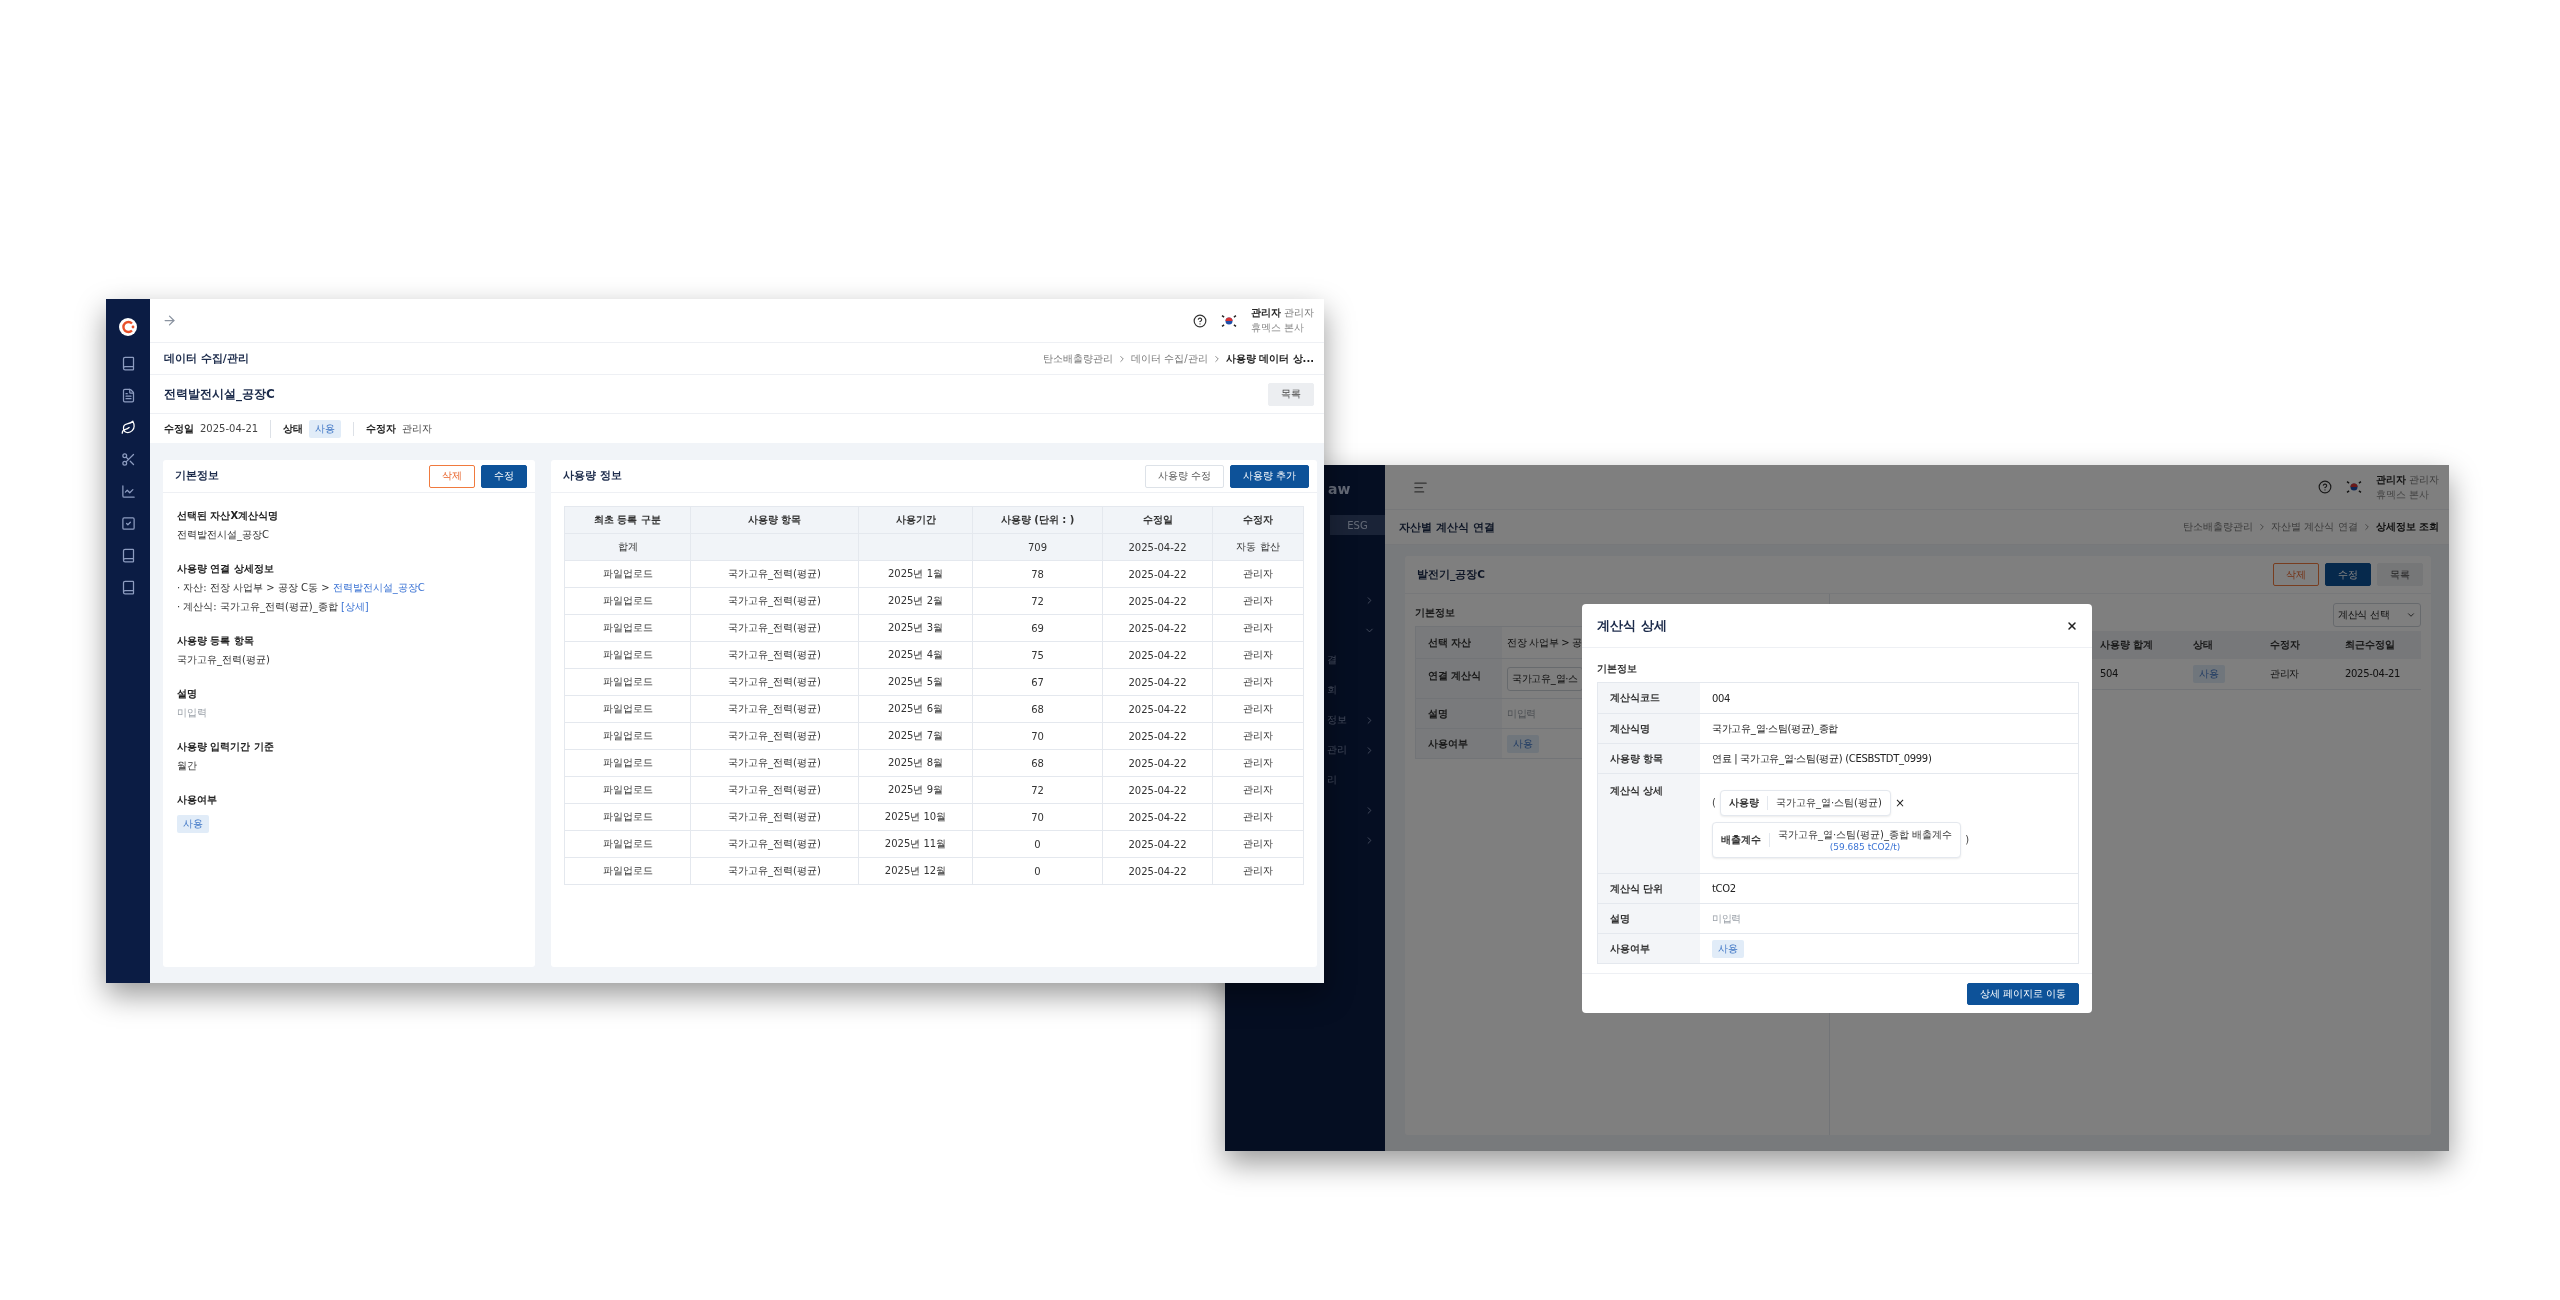  What do you see at coordinates (1545, 678) in the screenshot?
I see `select-field: 국가고유_열·스` at bounding box center [1545, 678].